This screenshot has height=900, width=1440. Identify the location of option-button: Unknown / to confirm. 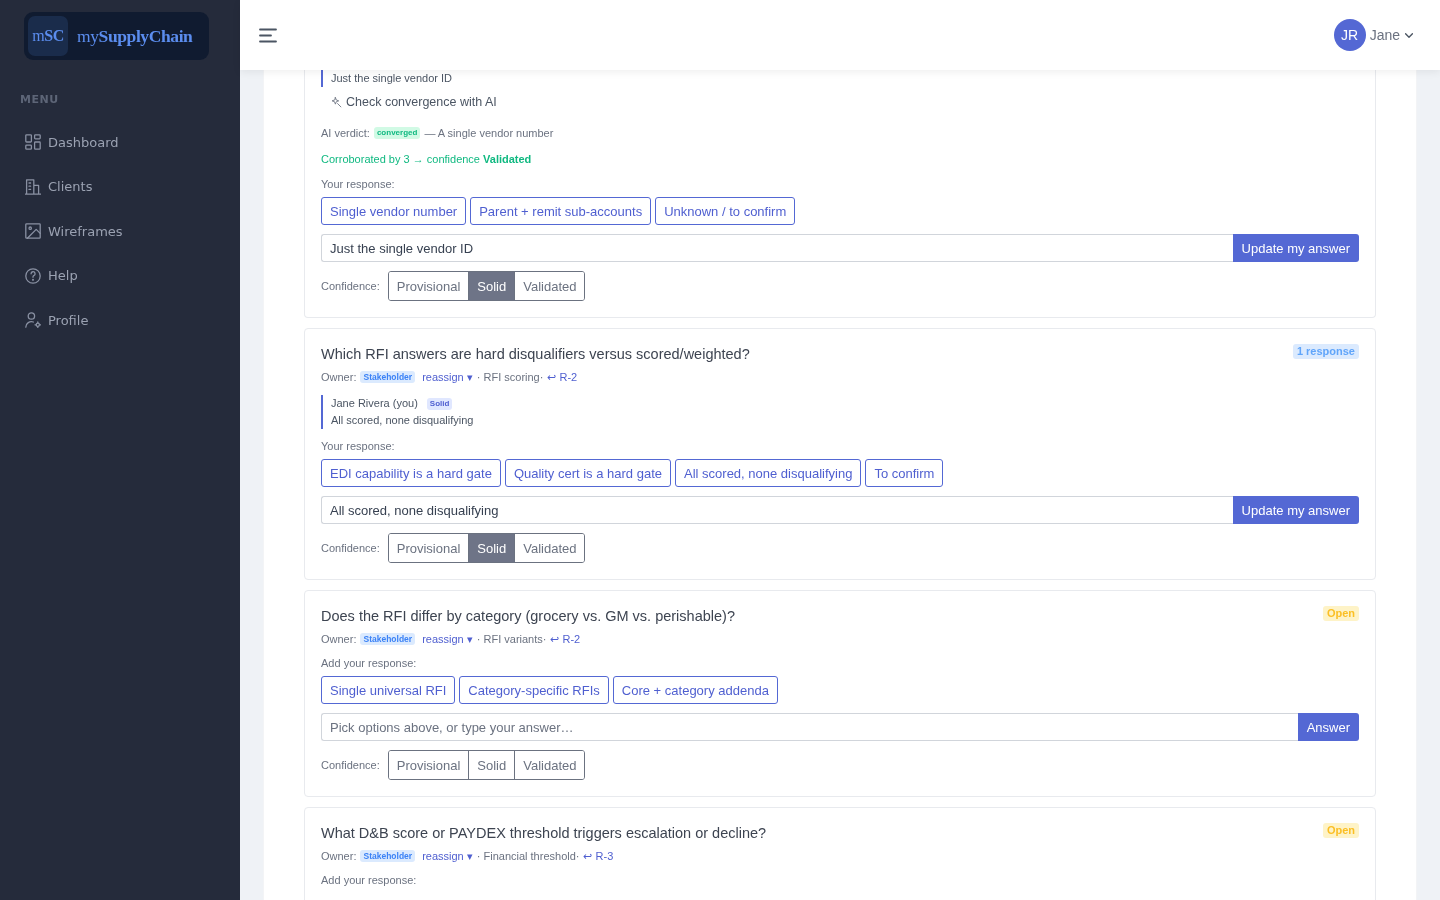
(725, 211).